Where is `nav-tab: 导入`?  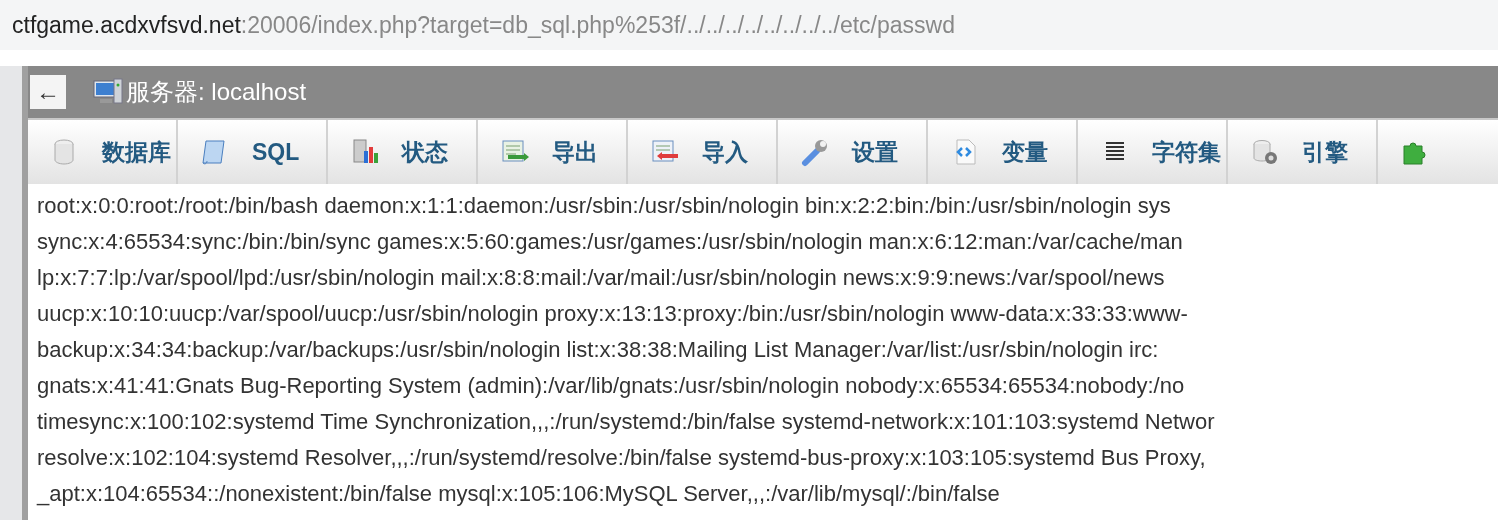 nav-tab: 导入 is located at coordinates (703, 152).